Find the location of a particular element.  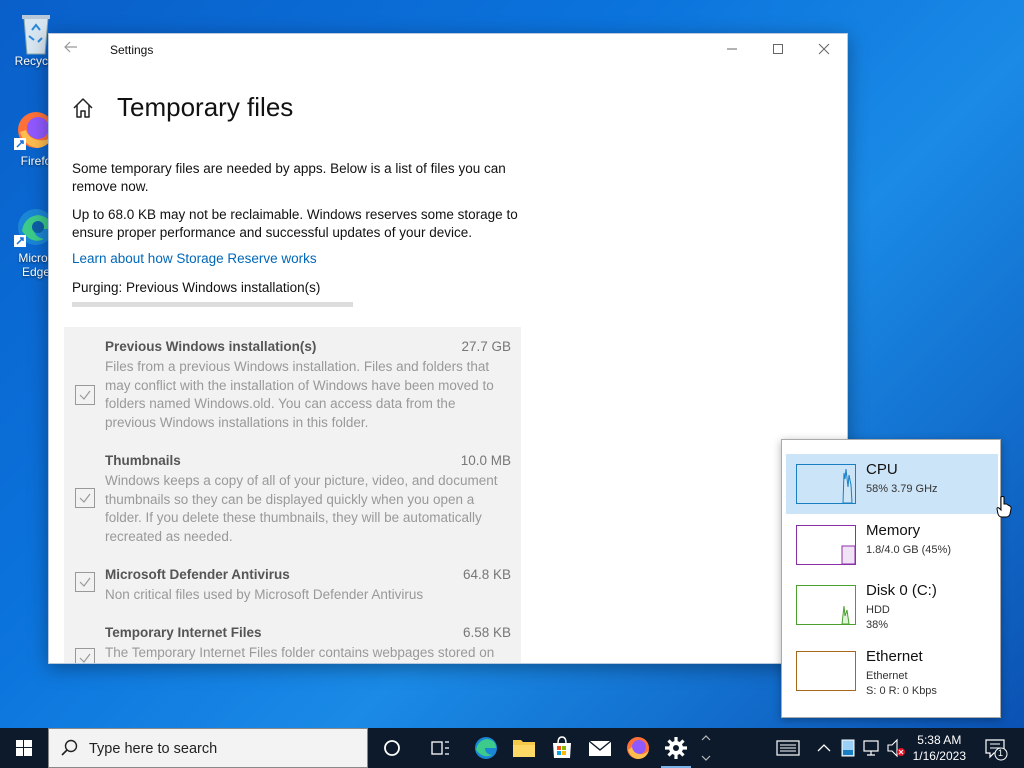

task-view-icon is located at coordinates (440, 748).